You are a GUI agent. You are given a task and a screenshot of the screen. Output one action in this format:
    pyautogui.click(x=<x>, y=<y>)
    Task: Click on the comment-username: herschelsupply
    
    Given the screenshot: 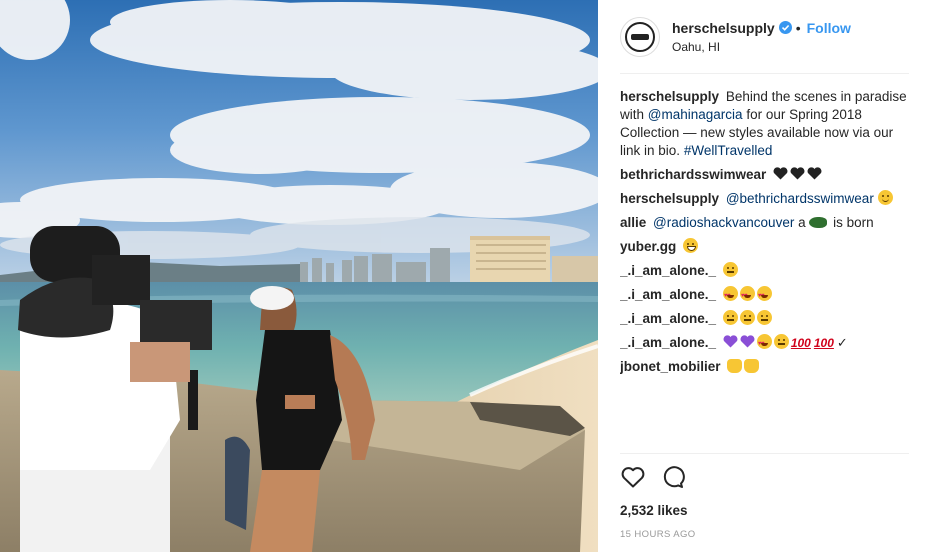 What is the action you would take?
    pyautogui.click(x=669, y=198)
    